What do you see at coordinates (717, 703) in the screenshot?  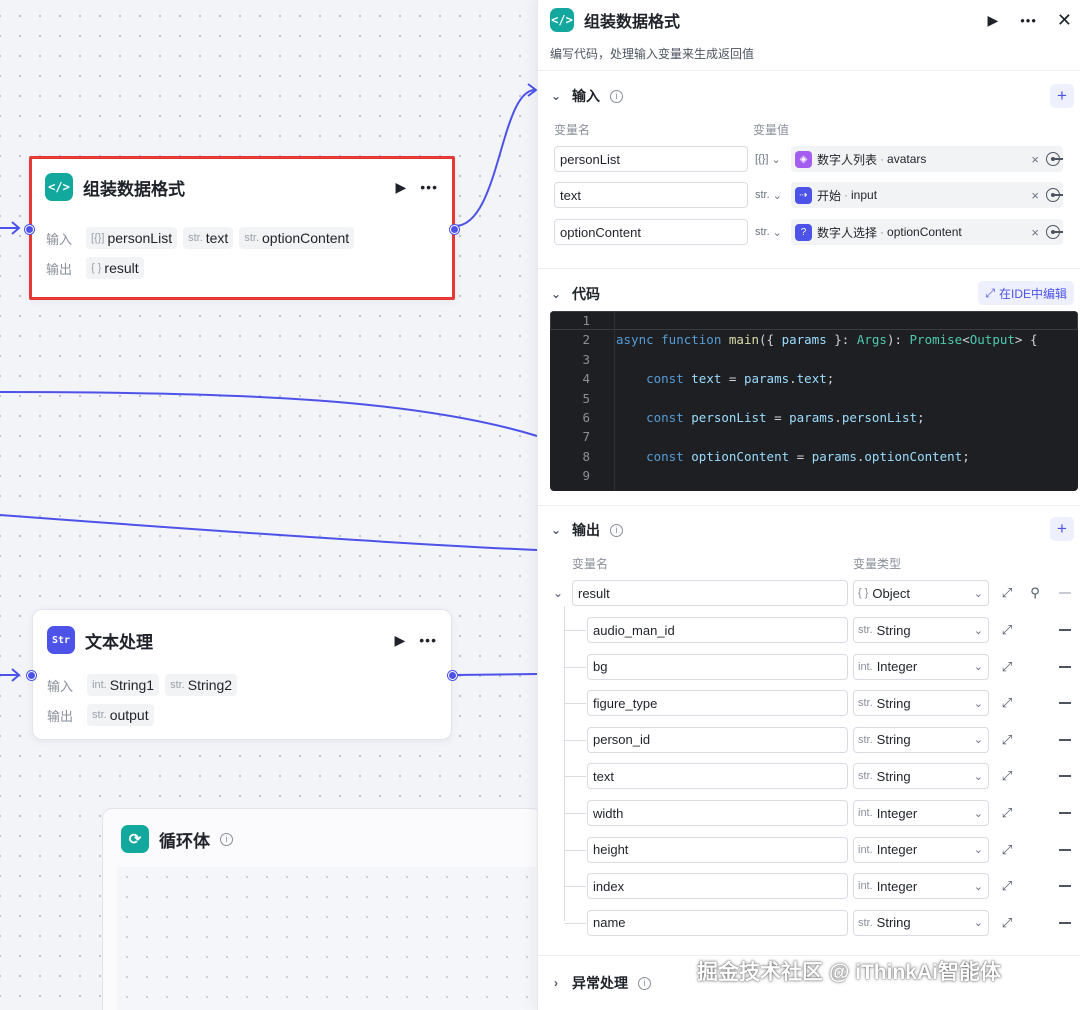 I see `output-name-field: figure_type` at bounding box center [717, 703].